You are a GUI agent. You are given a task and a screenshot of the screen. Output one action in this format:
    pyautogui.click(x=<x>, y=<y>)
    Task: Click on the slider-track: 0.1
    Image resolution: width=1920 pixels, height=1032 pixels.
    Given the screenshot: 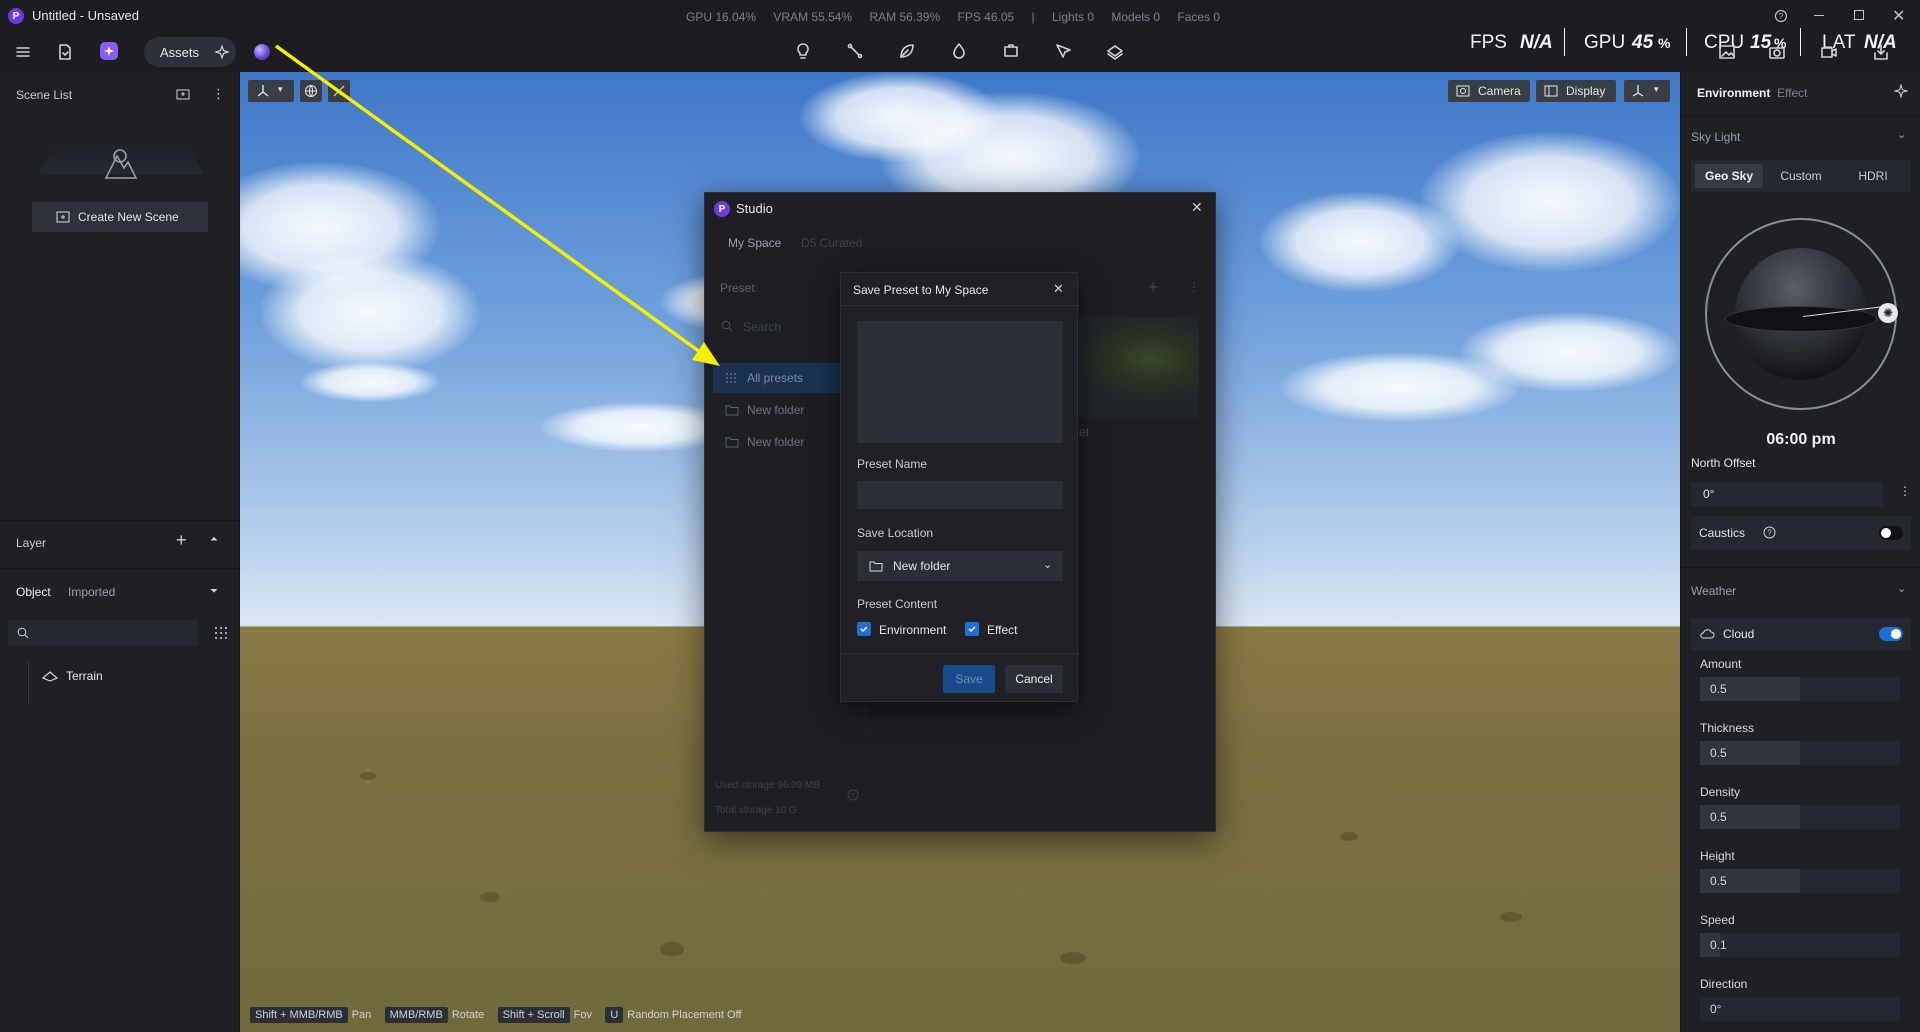 What is the action you would take?
    pyautogui.click(x=1800, y=945)
    